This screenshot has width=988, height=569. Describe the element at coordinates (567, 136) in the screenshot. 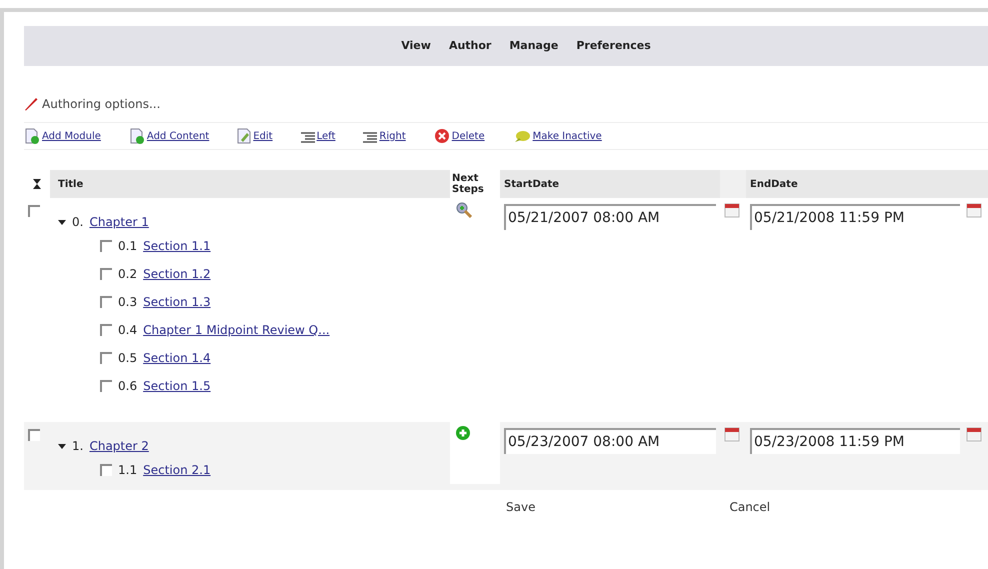

I see `toolbar-link: Make Inactive` at that location.